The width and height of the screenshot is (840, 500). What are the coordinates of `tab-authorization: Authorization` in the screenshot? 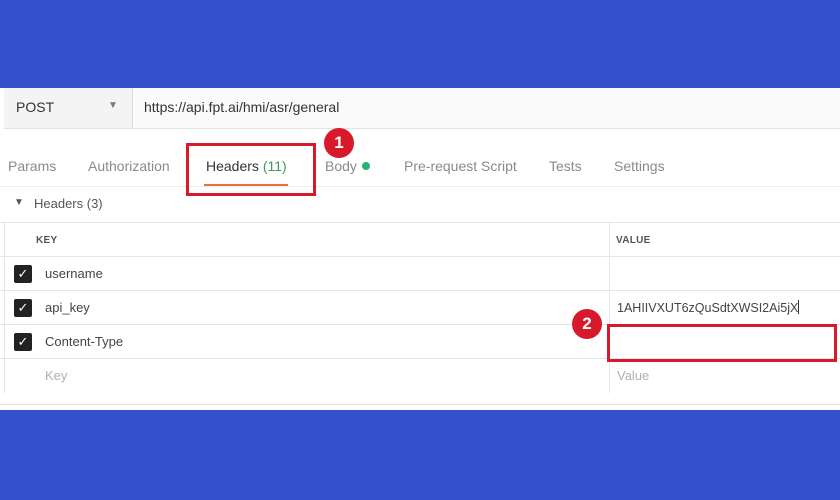 It's located at (129, 166).